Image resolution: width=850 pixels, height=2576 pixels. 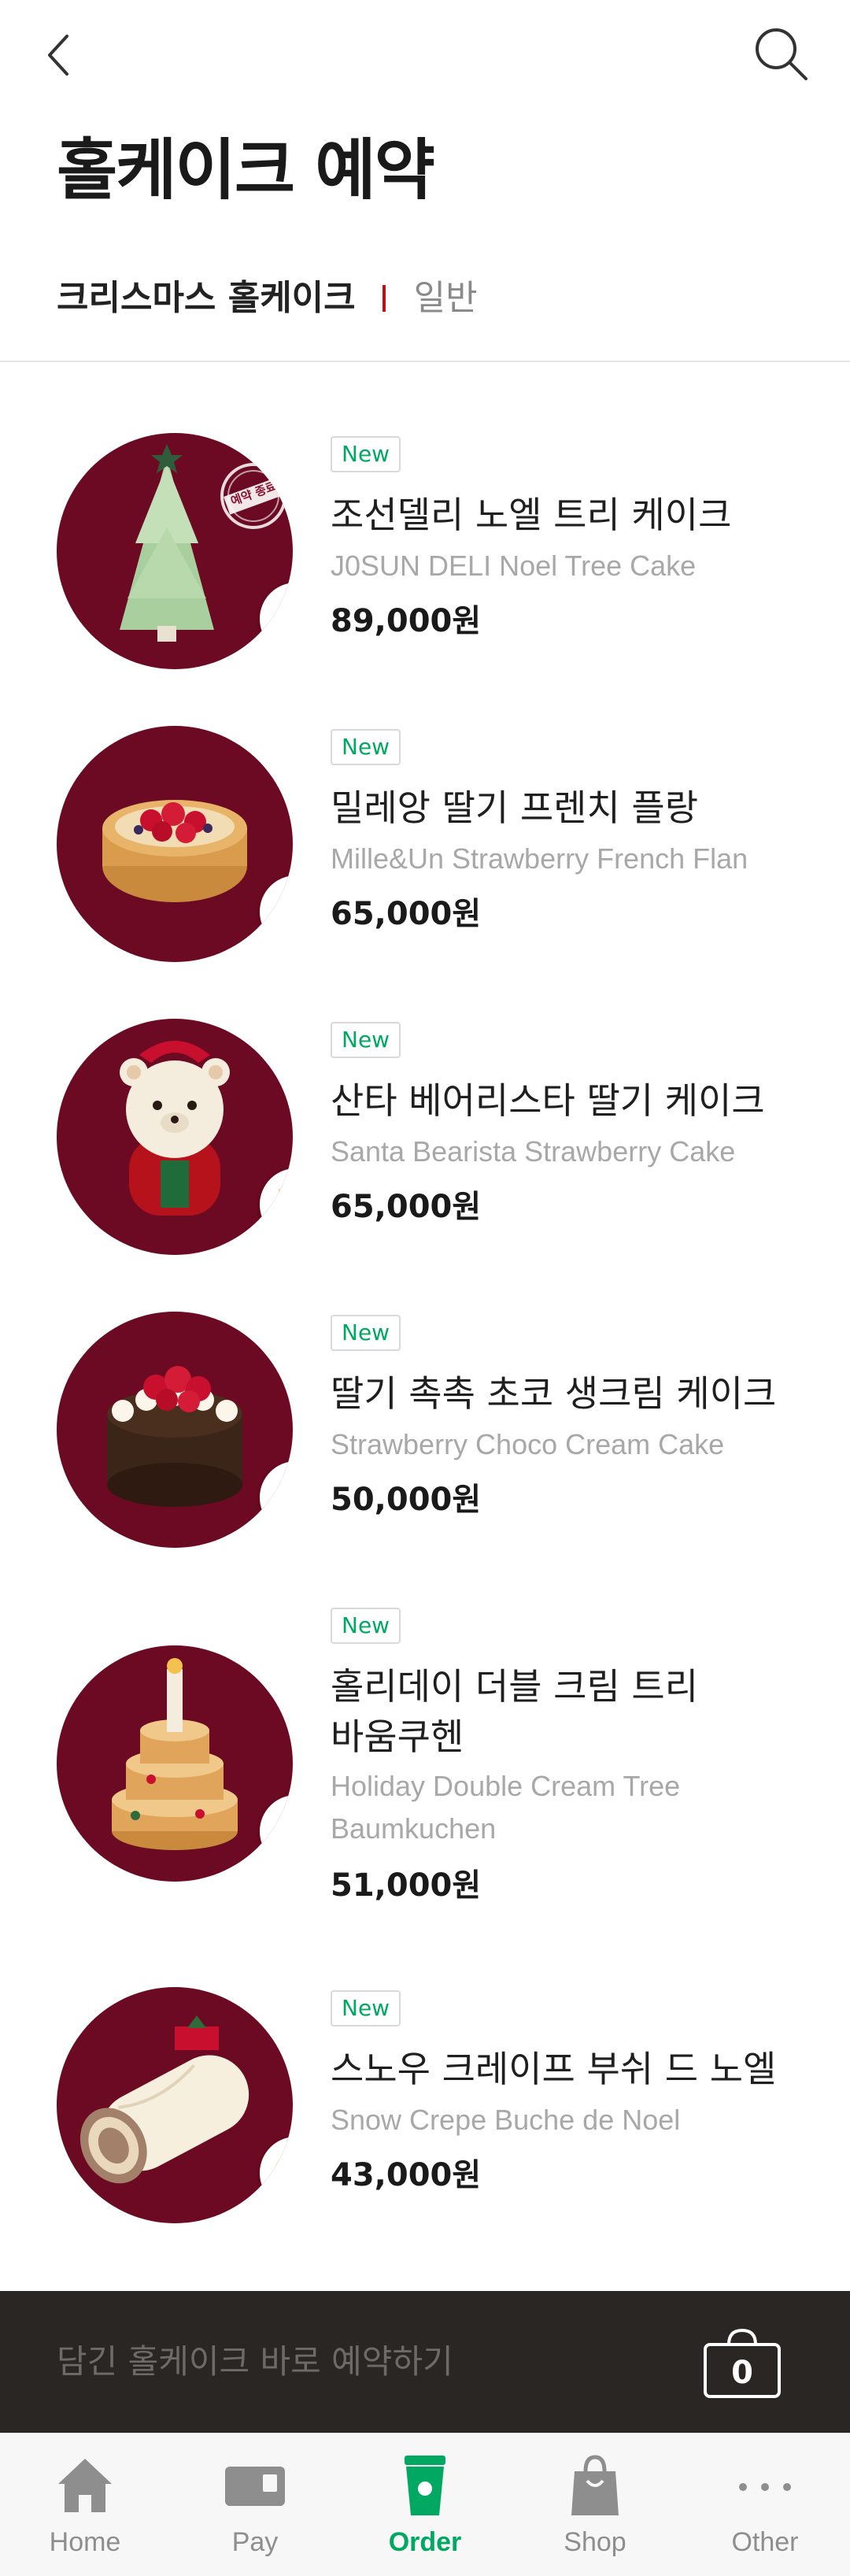 What do you see at coordinates (246, 170) in the screenshot?
I see `page-title: 홀케이크 예약` at bounding box center [246, 170].